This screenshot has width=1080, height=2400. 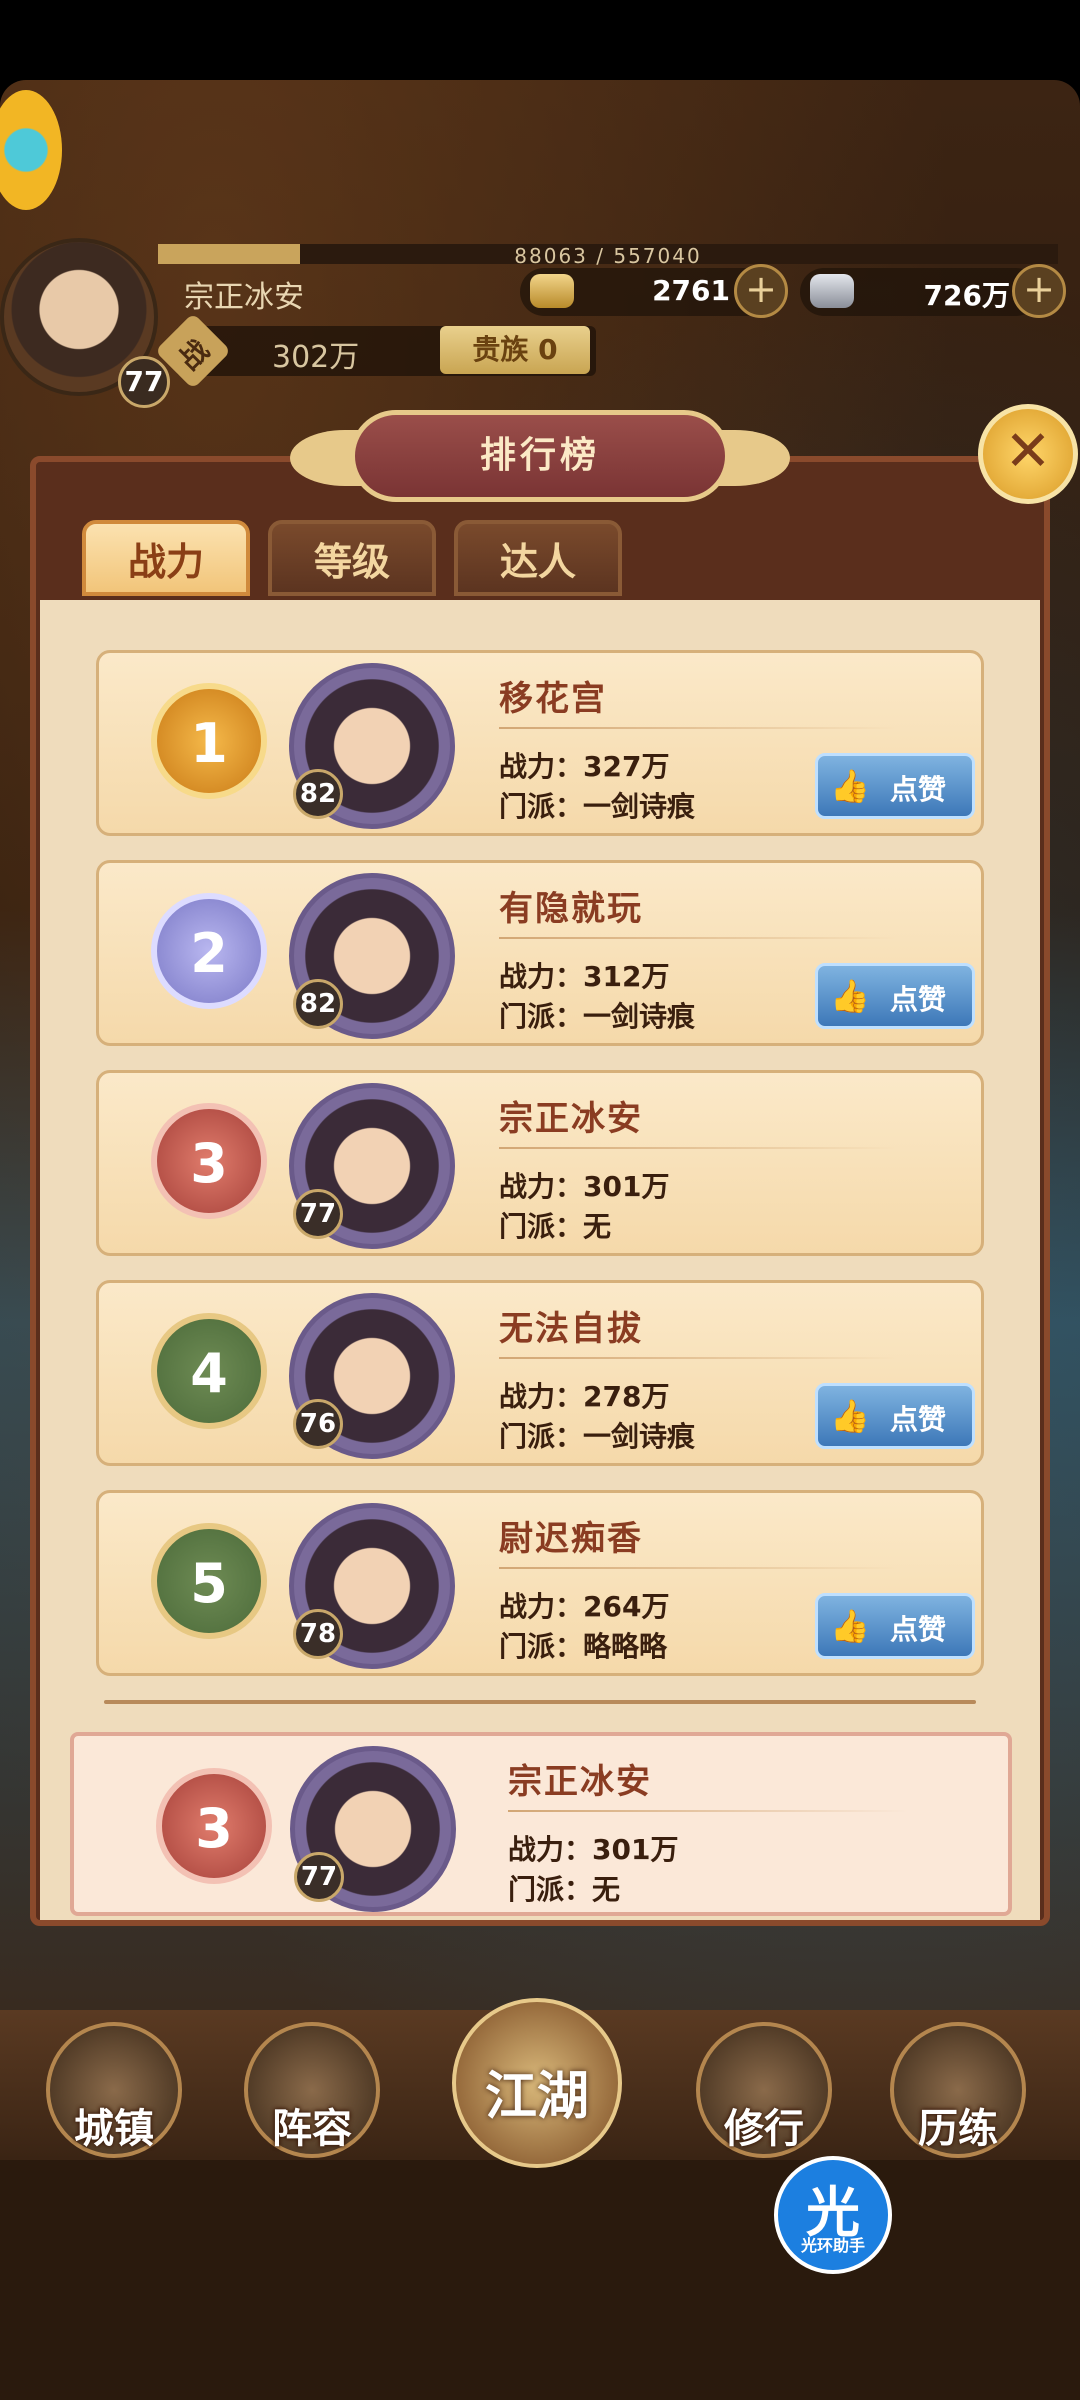 I want to click on power-stat: 战力：312万, so click(x=584, y=975).